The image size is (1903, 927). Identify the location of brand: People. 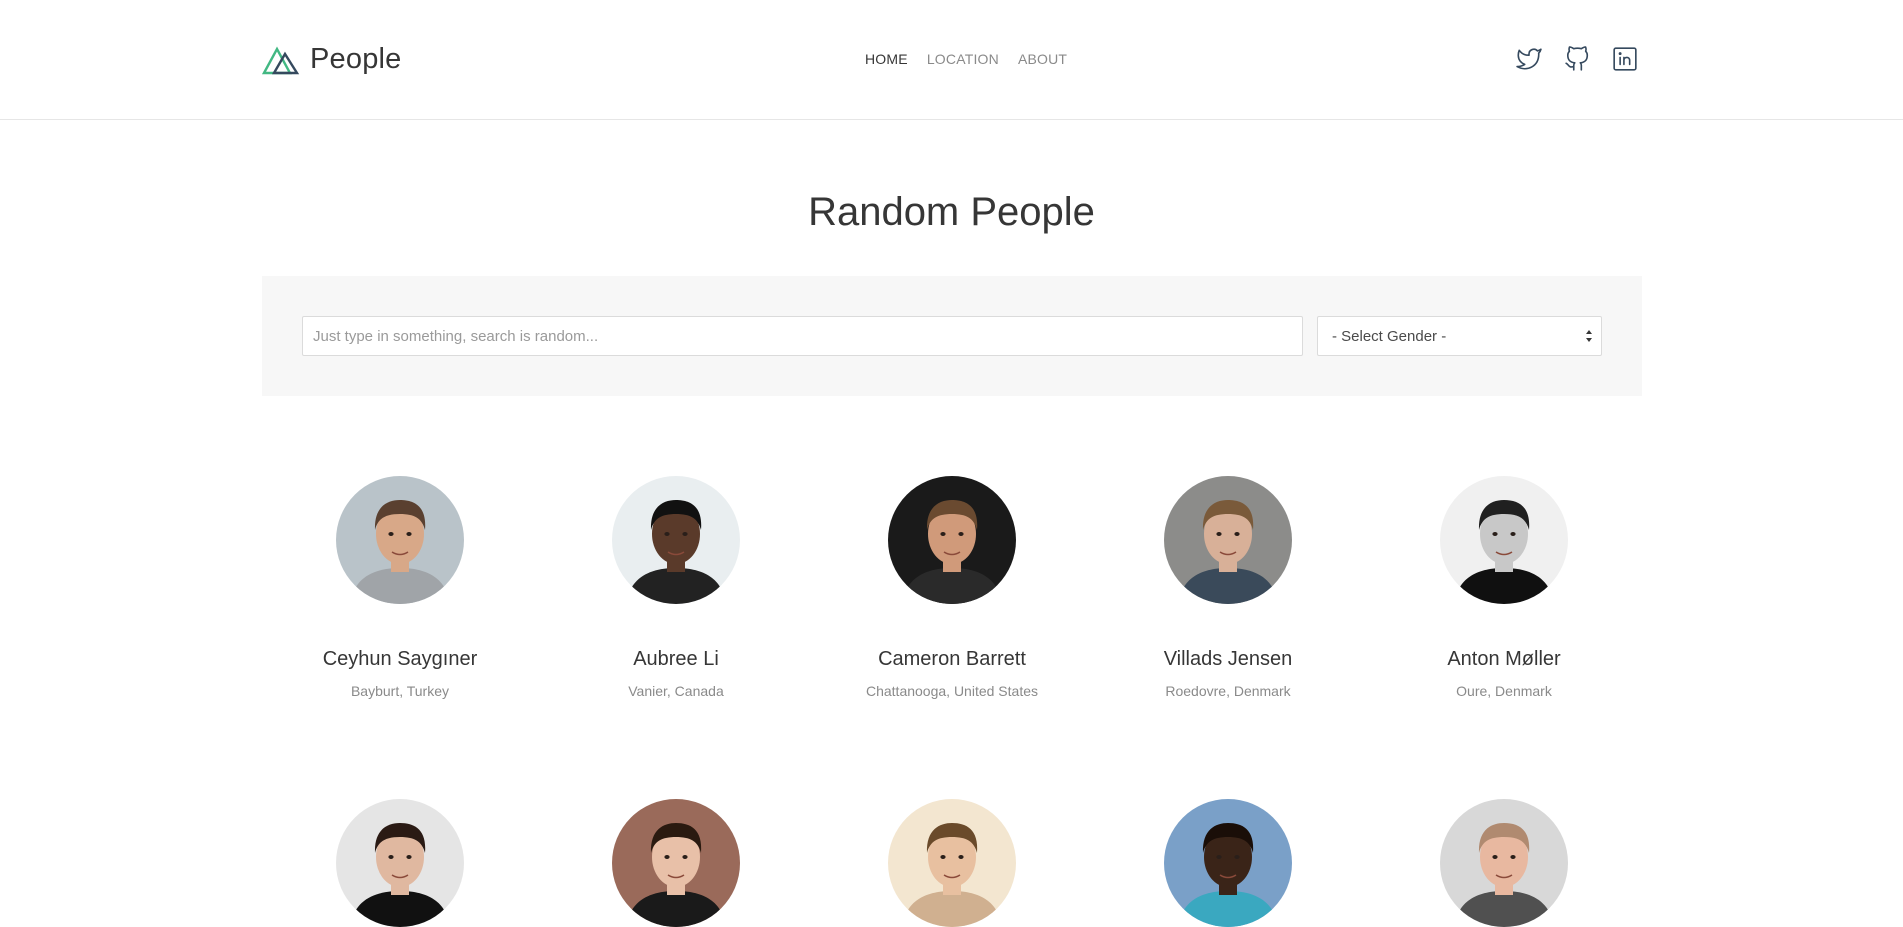
(332, 59).